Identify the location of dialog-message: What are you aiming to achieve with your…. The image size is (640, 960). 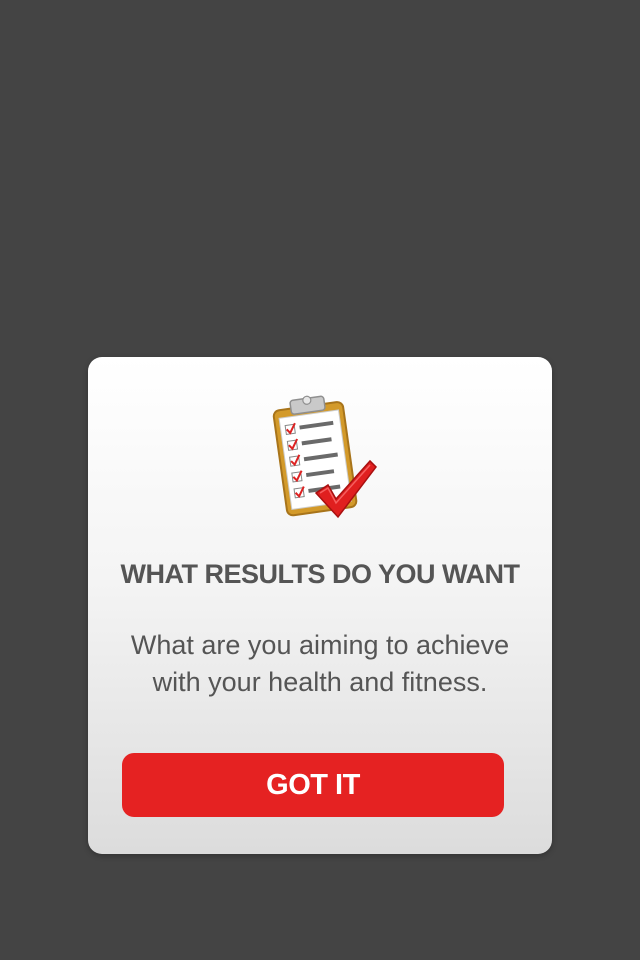
(320, 663).